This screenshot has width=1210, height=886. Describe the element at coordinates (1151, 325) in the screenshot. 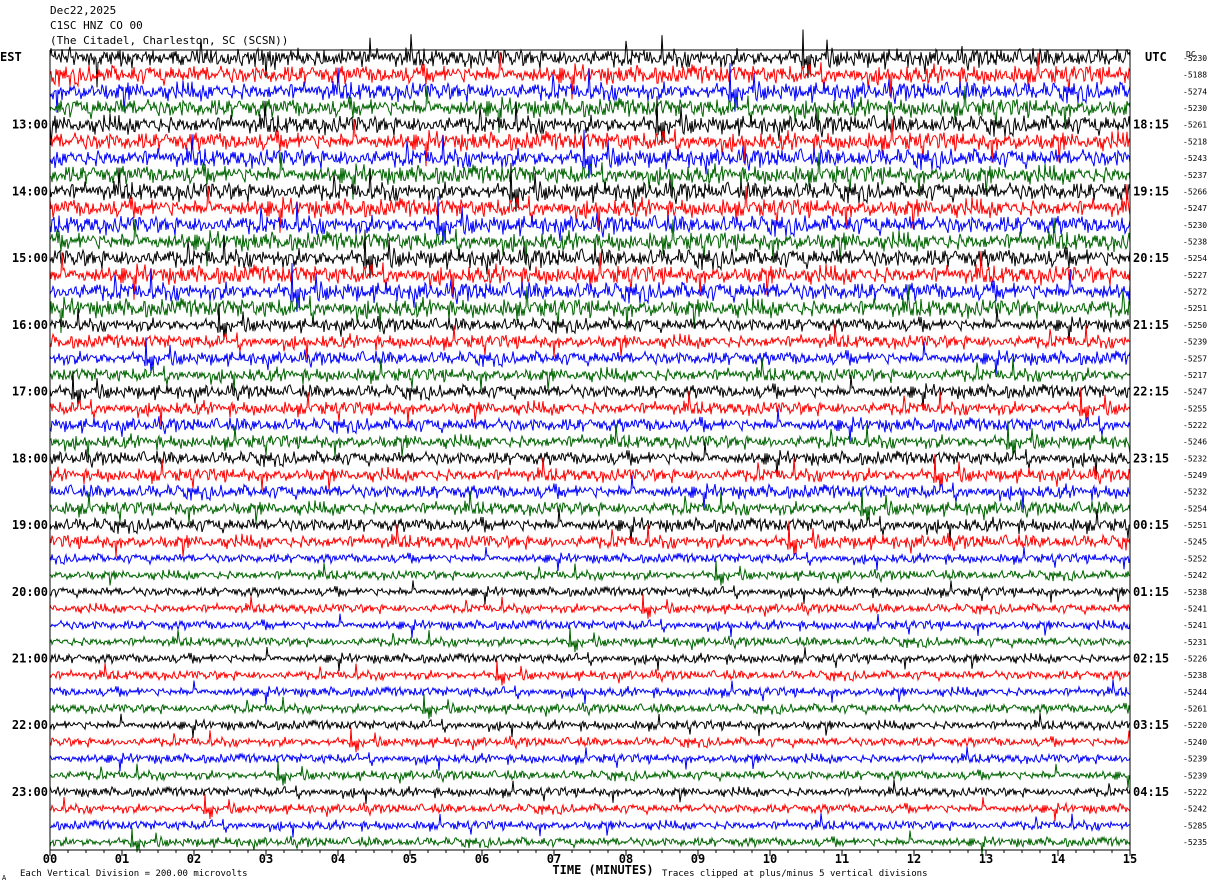

I see `right-hour-label: 21:15` at that location.